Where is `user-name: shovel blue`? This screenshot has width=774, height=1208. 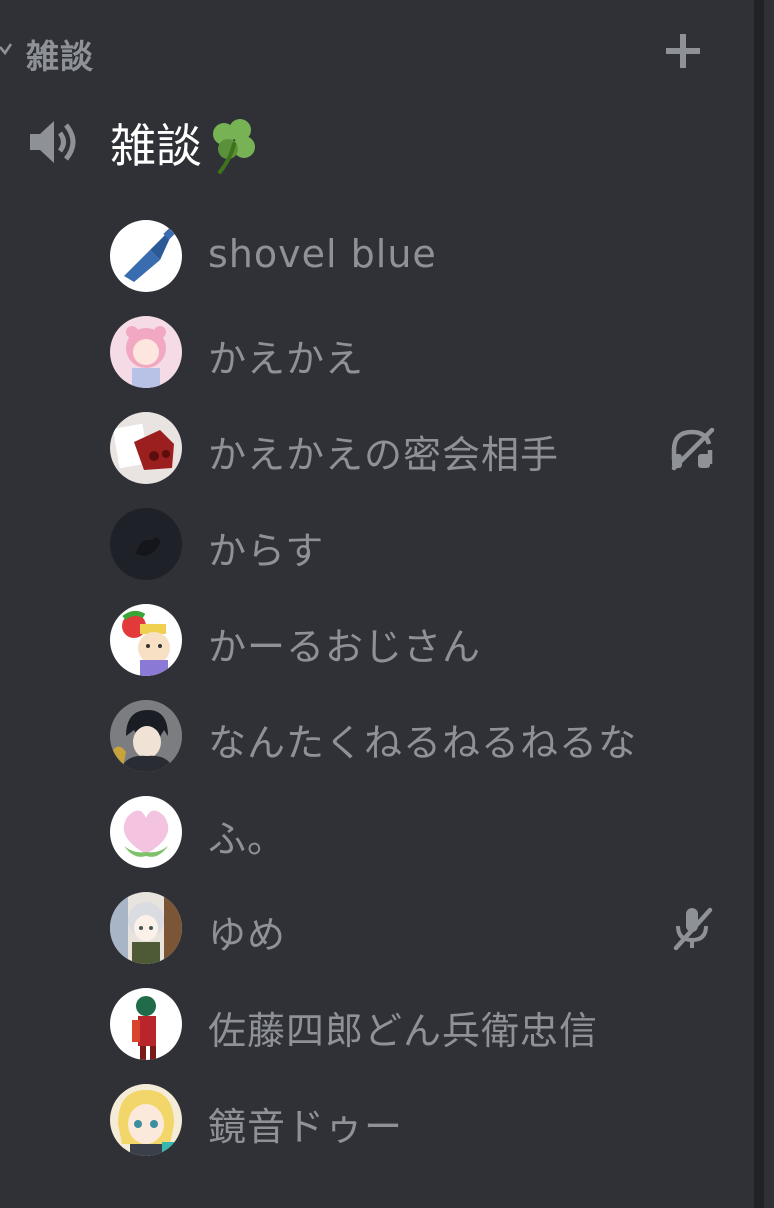 user-name: shovel blue is located at coordinates (322, 254).